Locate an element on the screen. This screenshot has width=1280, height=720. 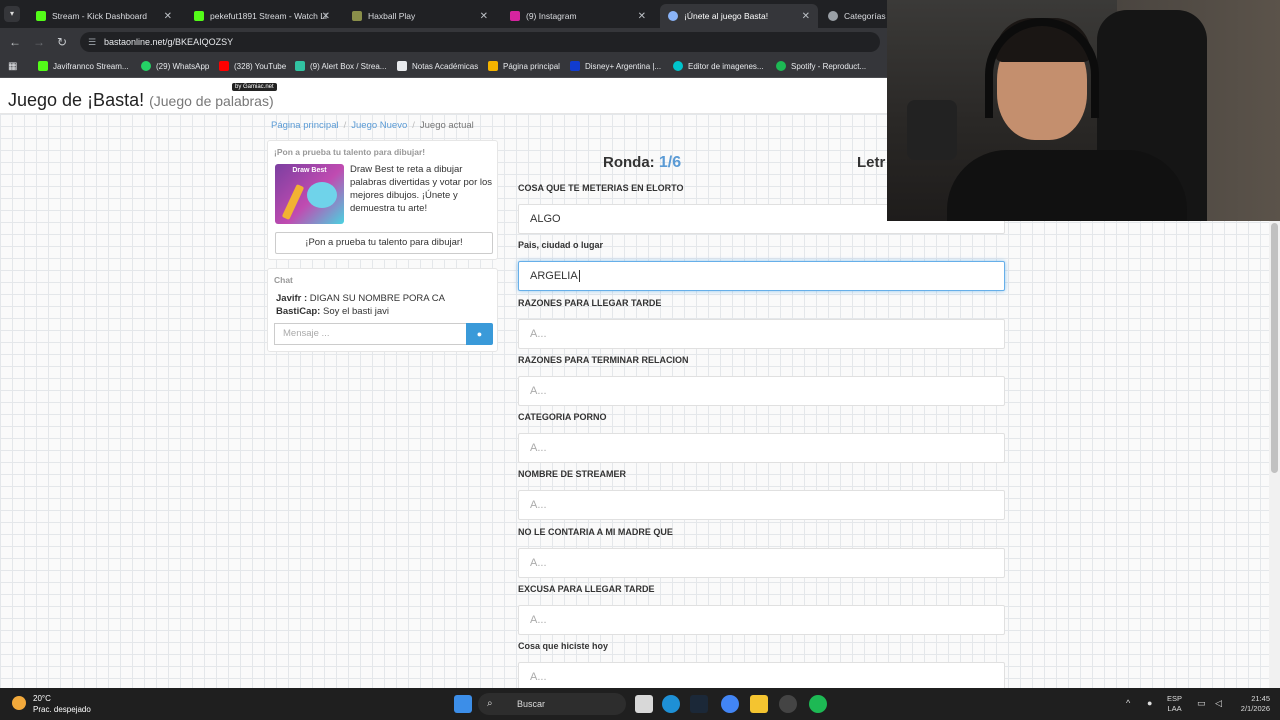
page-title: Juego de ¡Basta! (Juego de palabras) is located at coordinates (141, 100).